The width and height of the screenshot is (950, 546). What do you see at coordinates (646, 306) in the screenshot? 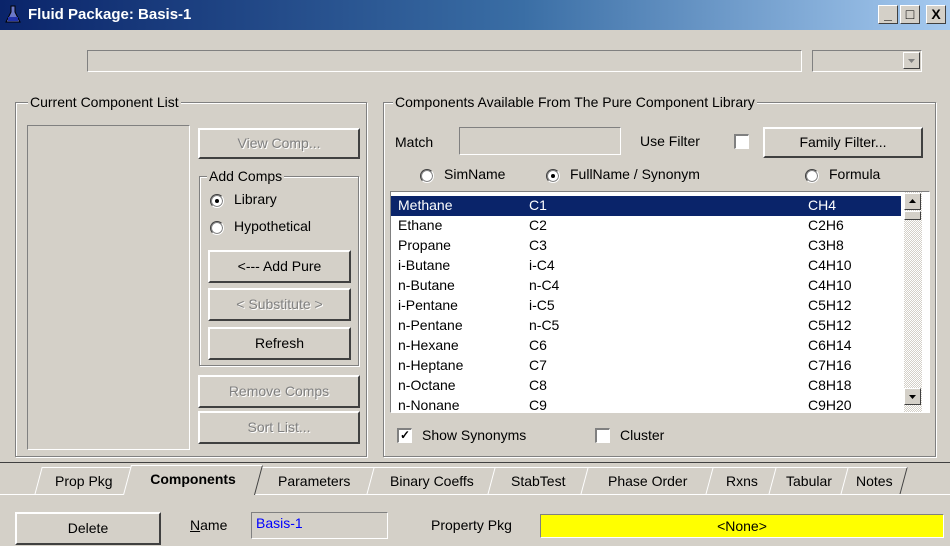
I see `list-item: i-Pentane i-C5 C5H12` at bounding box center [646, 306].